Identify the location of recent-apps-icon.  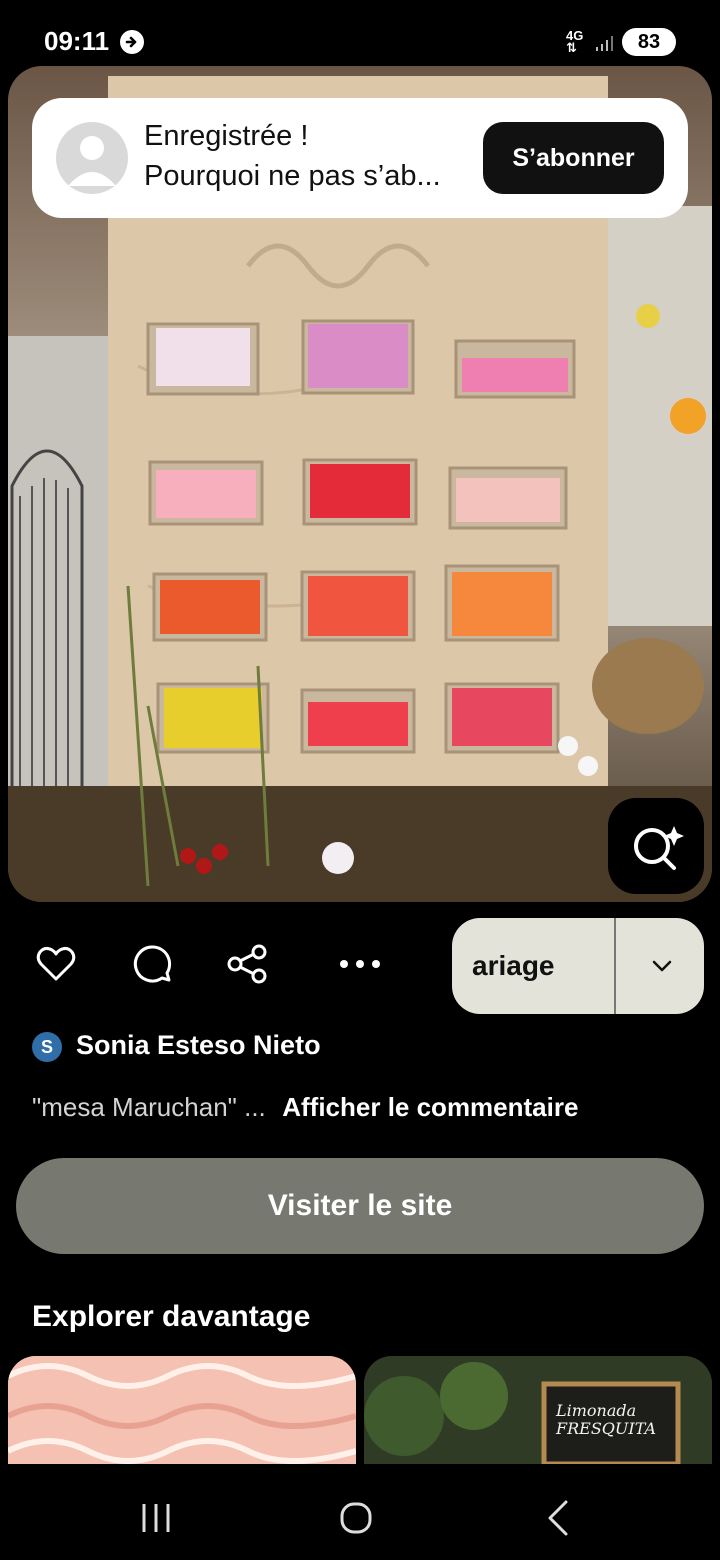
(156, 1518).